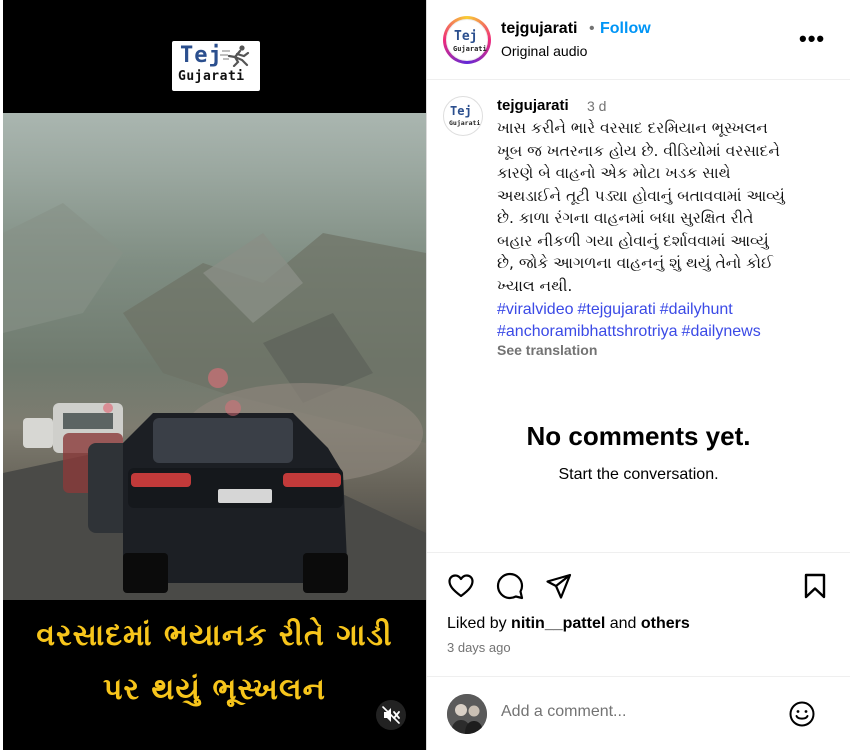 Image resolution: width=852 pixels, height=750 pixels. What do you see at coordinates (544, 51) in the screenshot?
I see `original-audio-link: Original audio` at bounding box center [544, 51].